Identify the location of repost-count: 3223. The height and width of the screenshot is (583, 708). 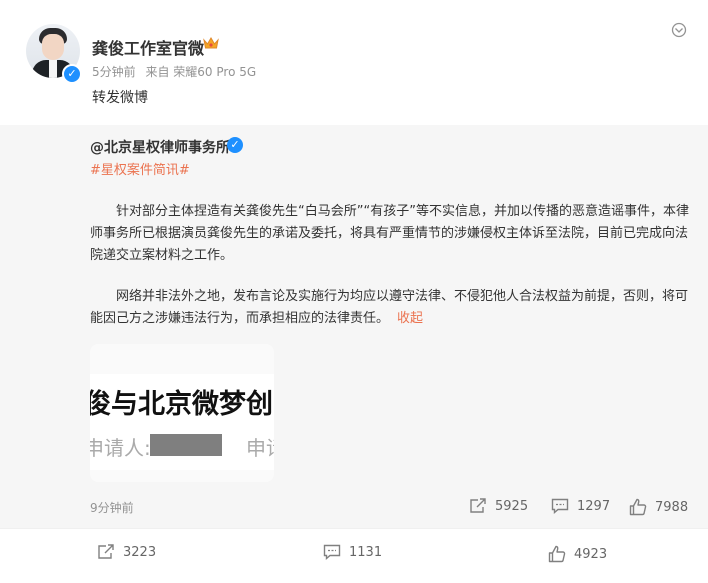
(140, 552).